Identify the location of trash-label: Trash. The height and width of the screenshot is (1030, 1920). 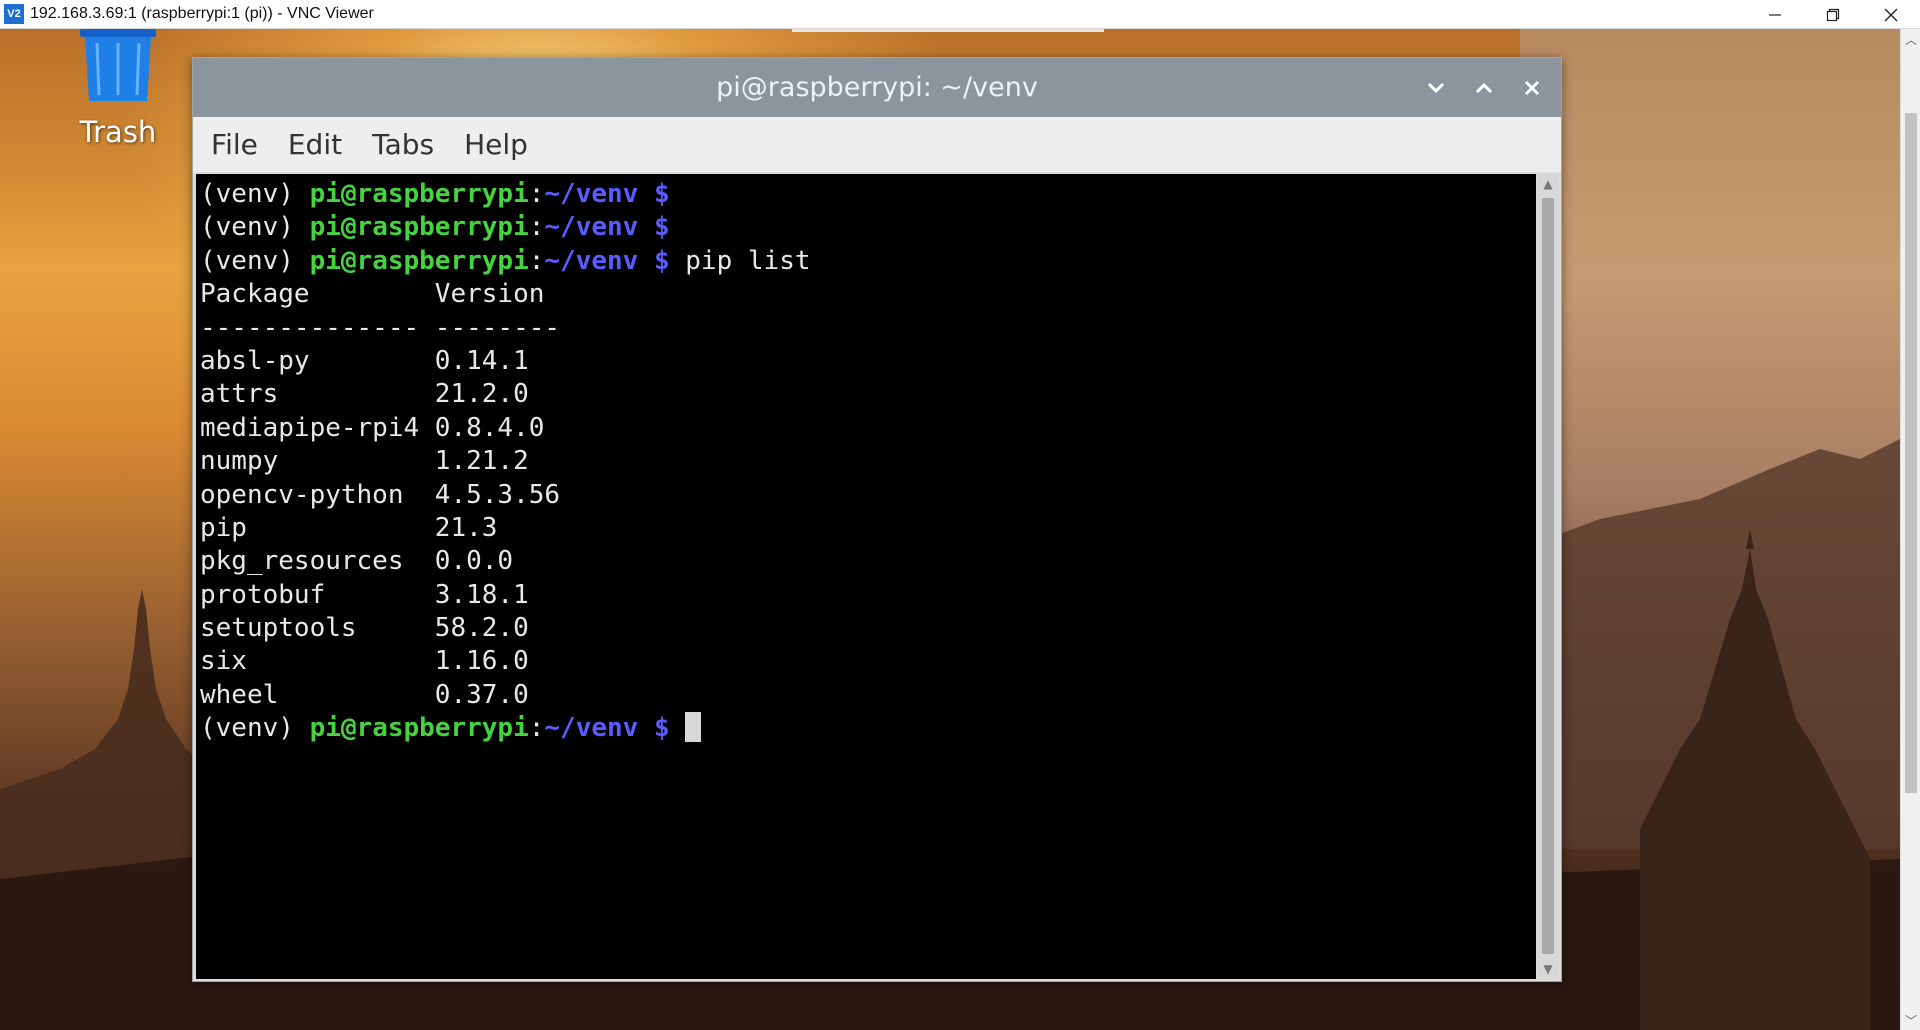
(118, 132).